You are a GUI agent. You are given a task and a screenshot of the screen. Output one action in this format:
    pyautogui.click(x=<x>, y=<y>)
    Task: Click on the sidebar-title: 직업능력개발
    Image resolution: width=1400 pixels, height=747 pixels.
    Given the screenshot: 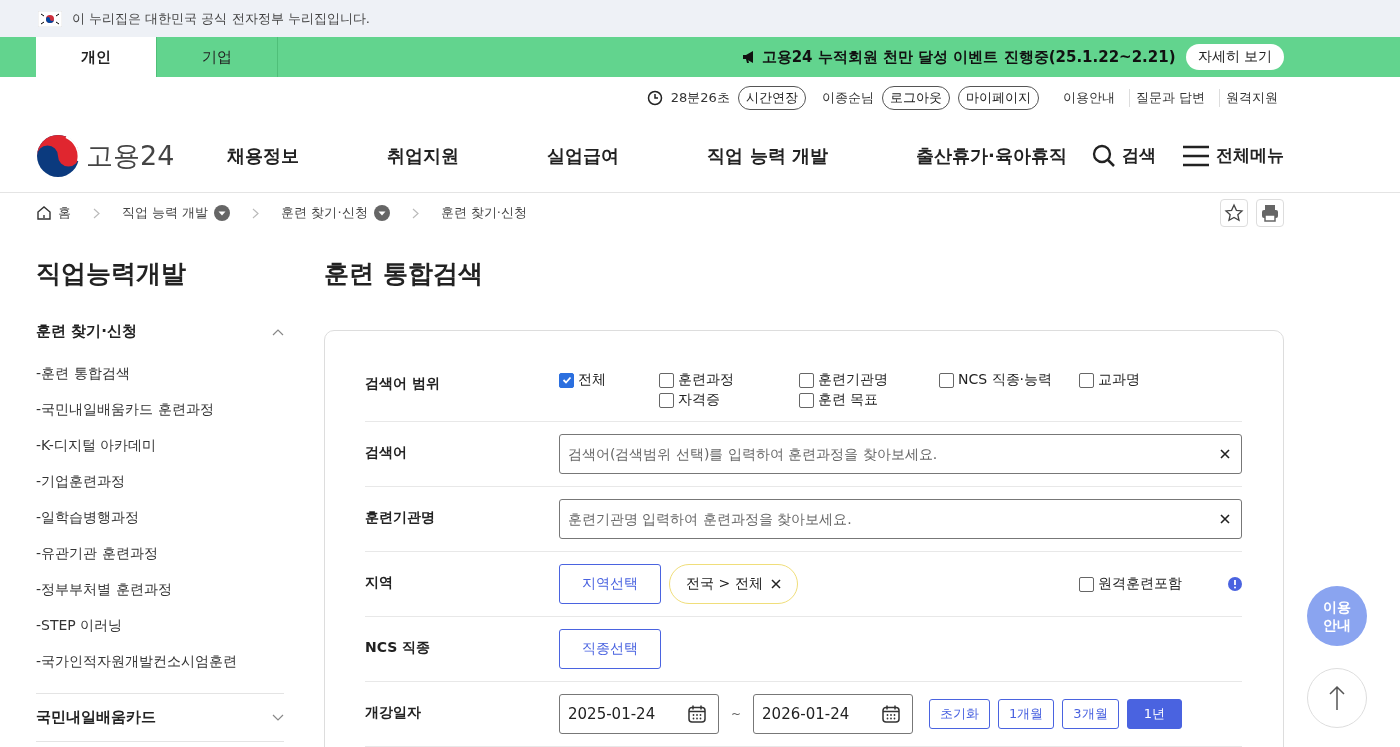 What is the action you would take?
    pyautogui.click(x=111, y=274)
    